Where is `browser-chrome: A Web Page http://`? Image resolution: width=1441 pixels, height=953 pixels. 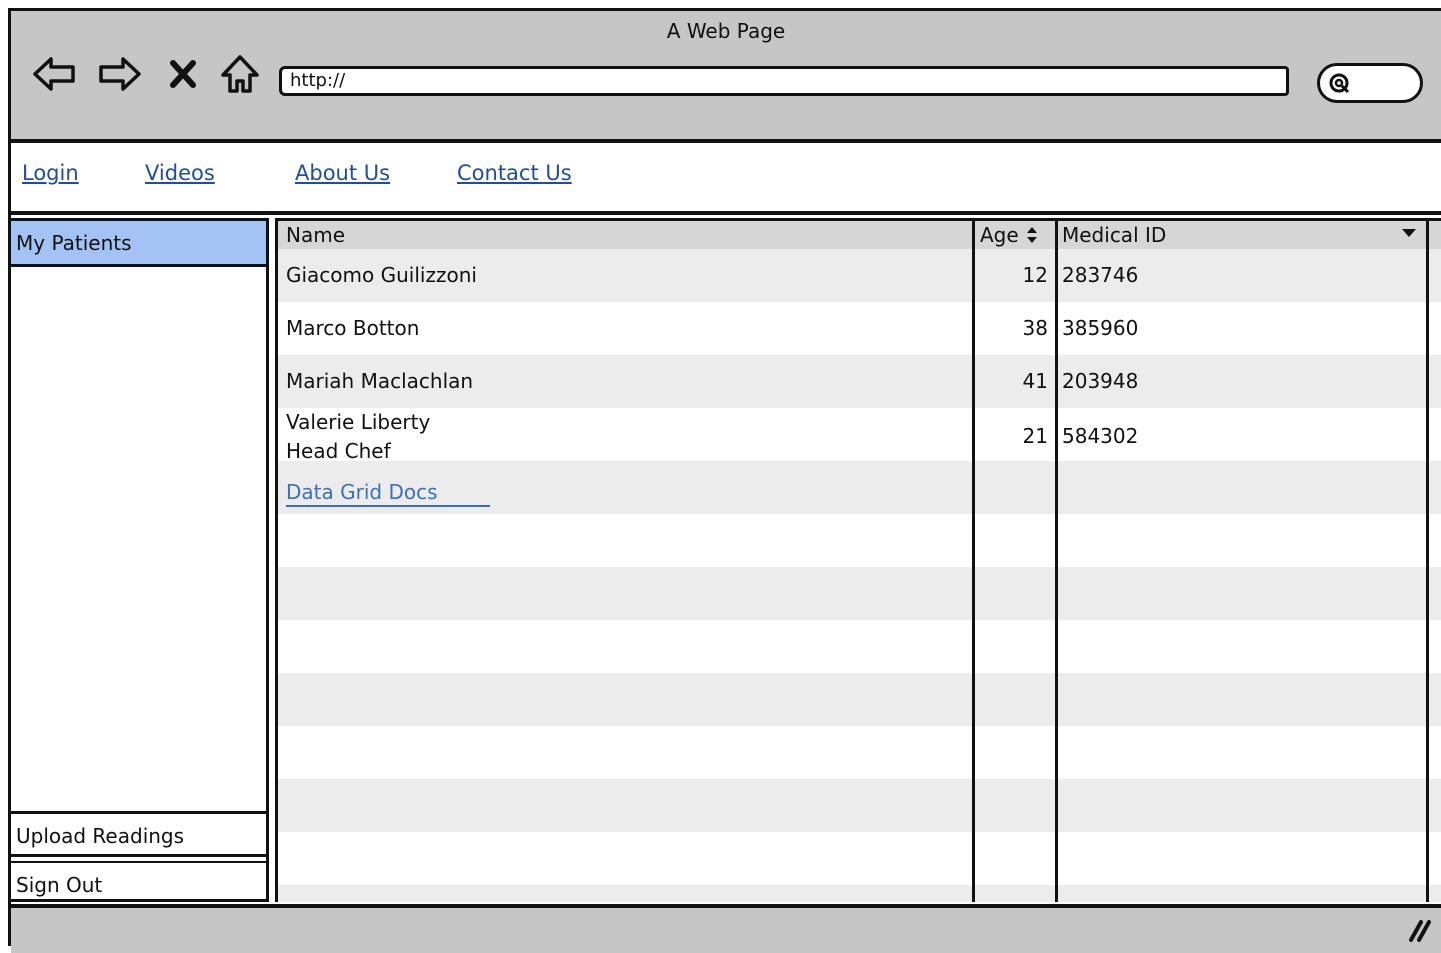
browser-chrome: A Web Page http:// is located at coordinates (726, 77).